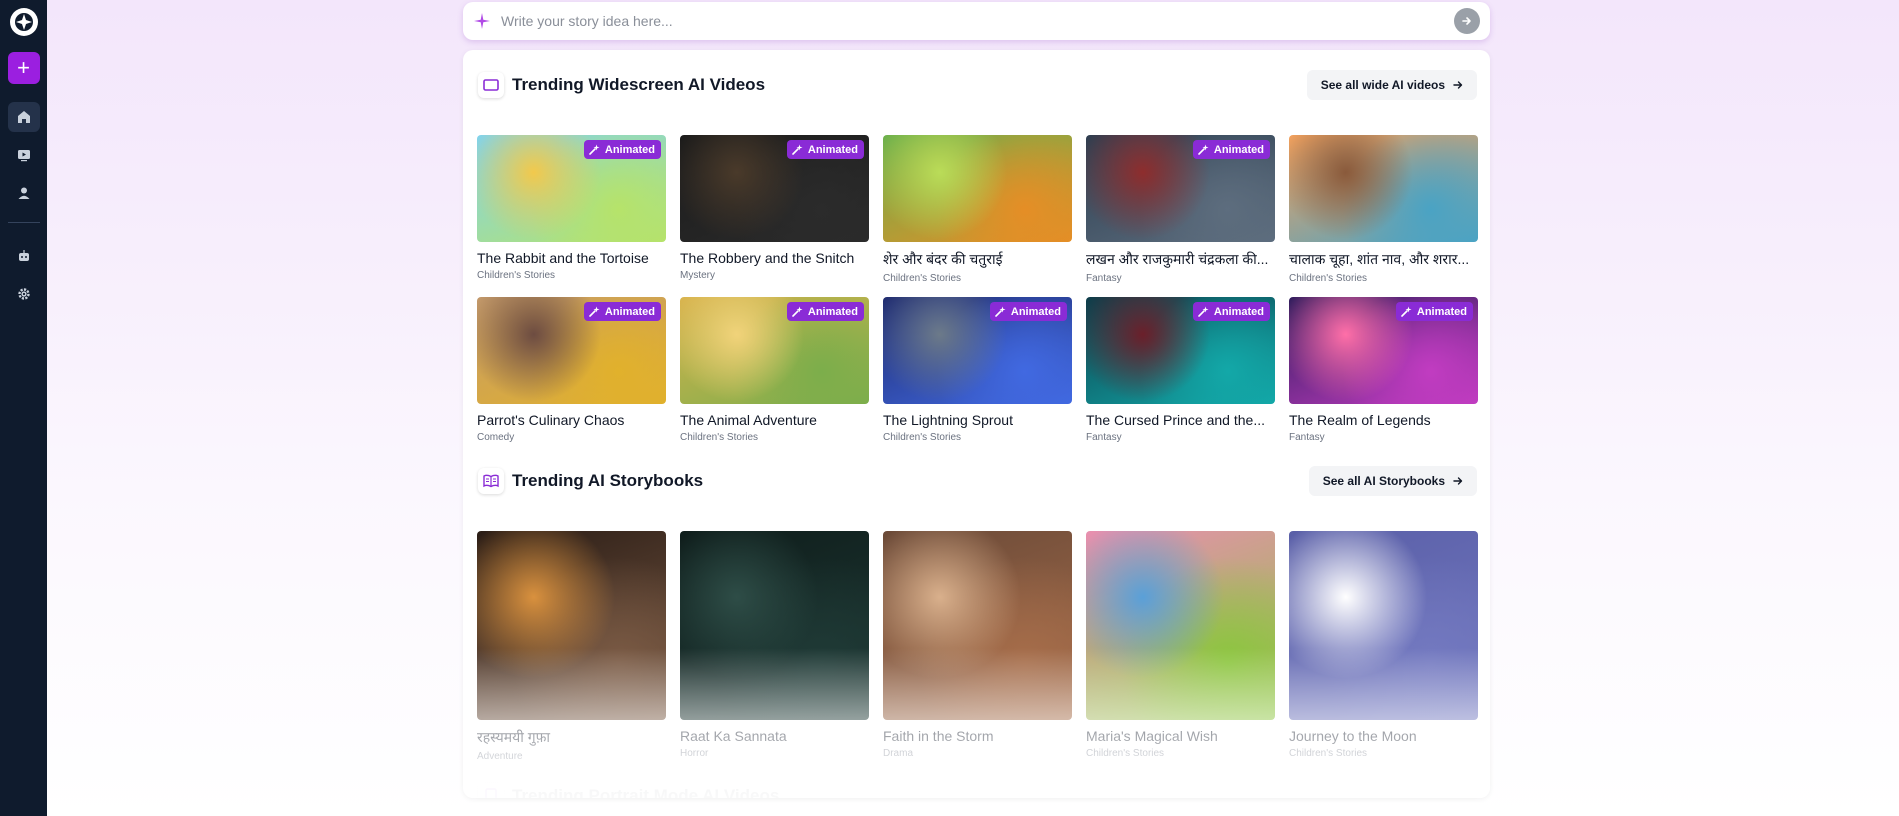 The width and height of the screenshot is (1899, 816). I want to click on storybooks-section-icon-box, so click(491, 481).